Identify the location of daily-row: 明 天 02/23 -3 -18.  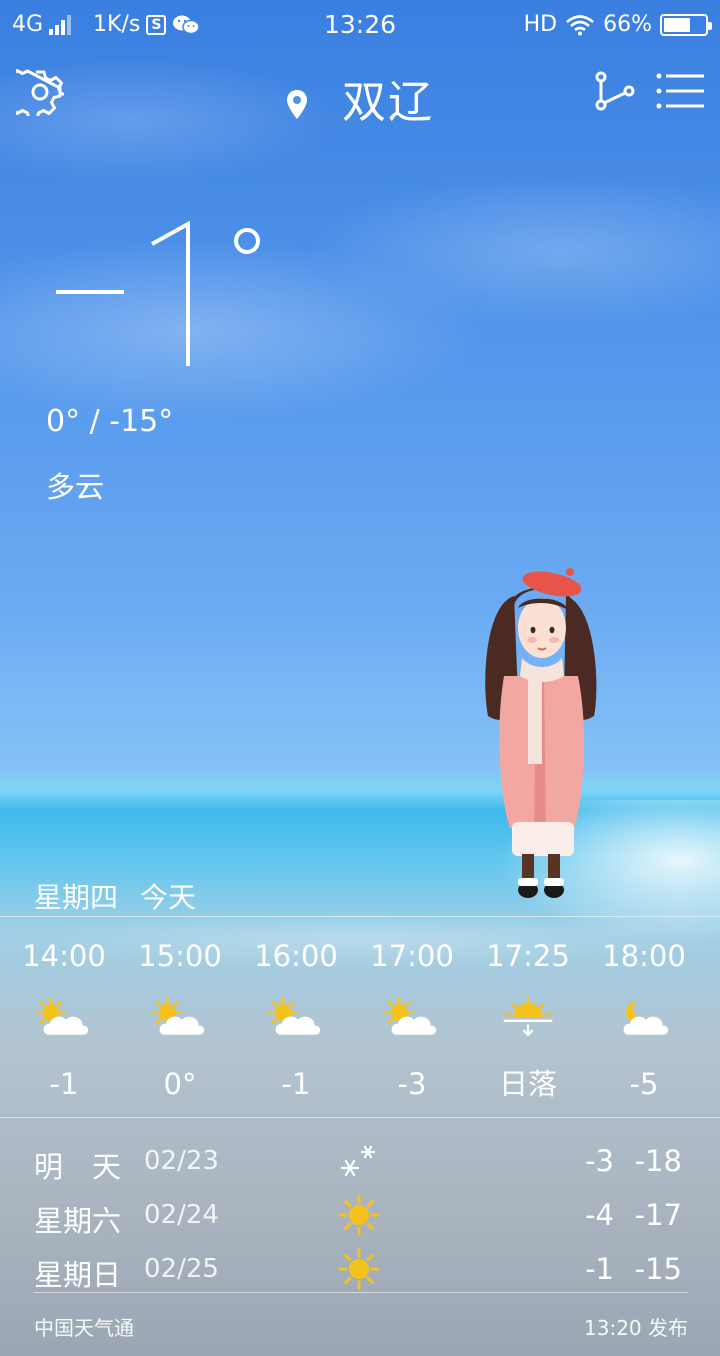
(360, 1163).